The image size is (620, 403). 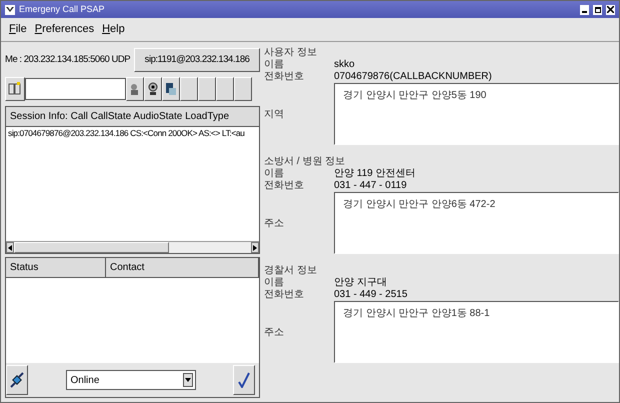 I want to click on people-icon, so click(x=135, y=89).